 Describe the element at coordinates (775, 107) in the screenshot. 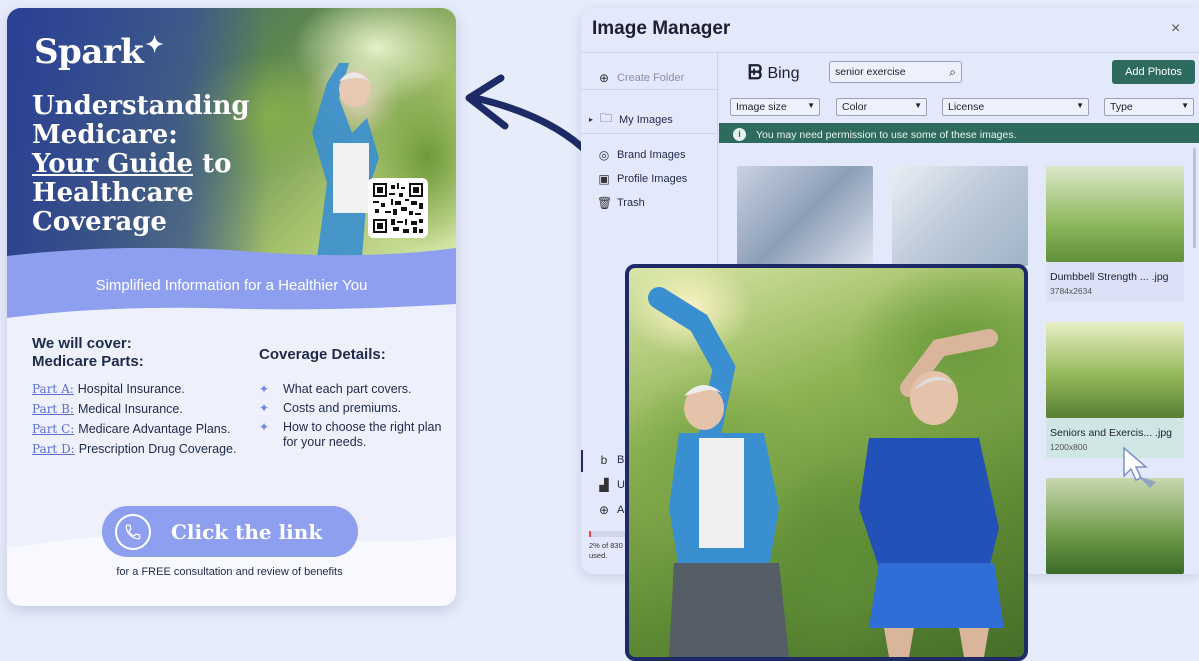

I see `image-size-filter: Image size ▼` at that location.